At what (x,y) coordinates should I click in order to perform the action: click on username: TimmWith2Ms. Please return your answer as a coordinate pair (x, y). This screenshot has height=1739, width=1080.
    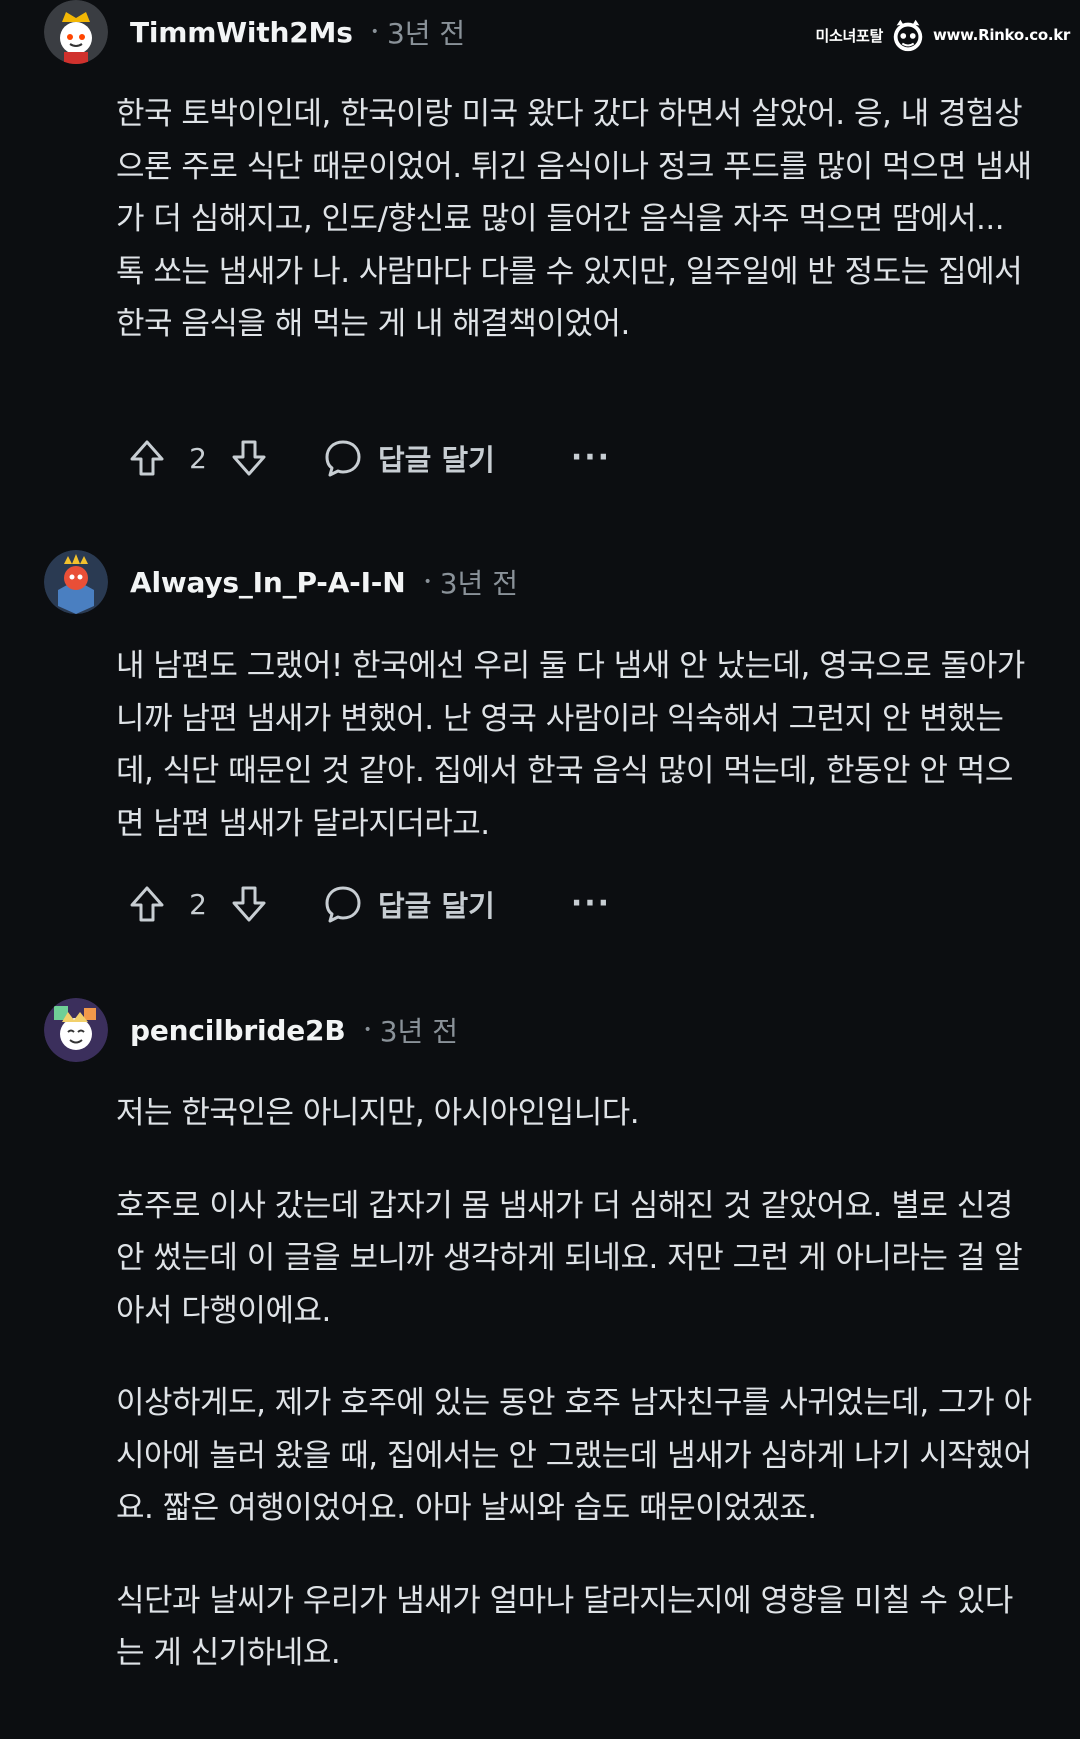
    Looking at the image, I should click on (241, 32).